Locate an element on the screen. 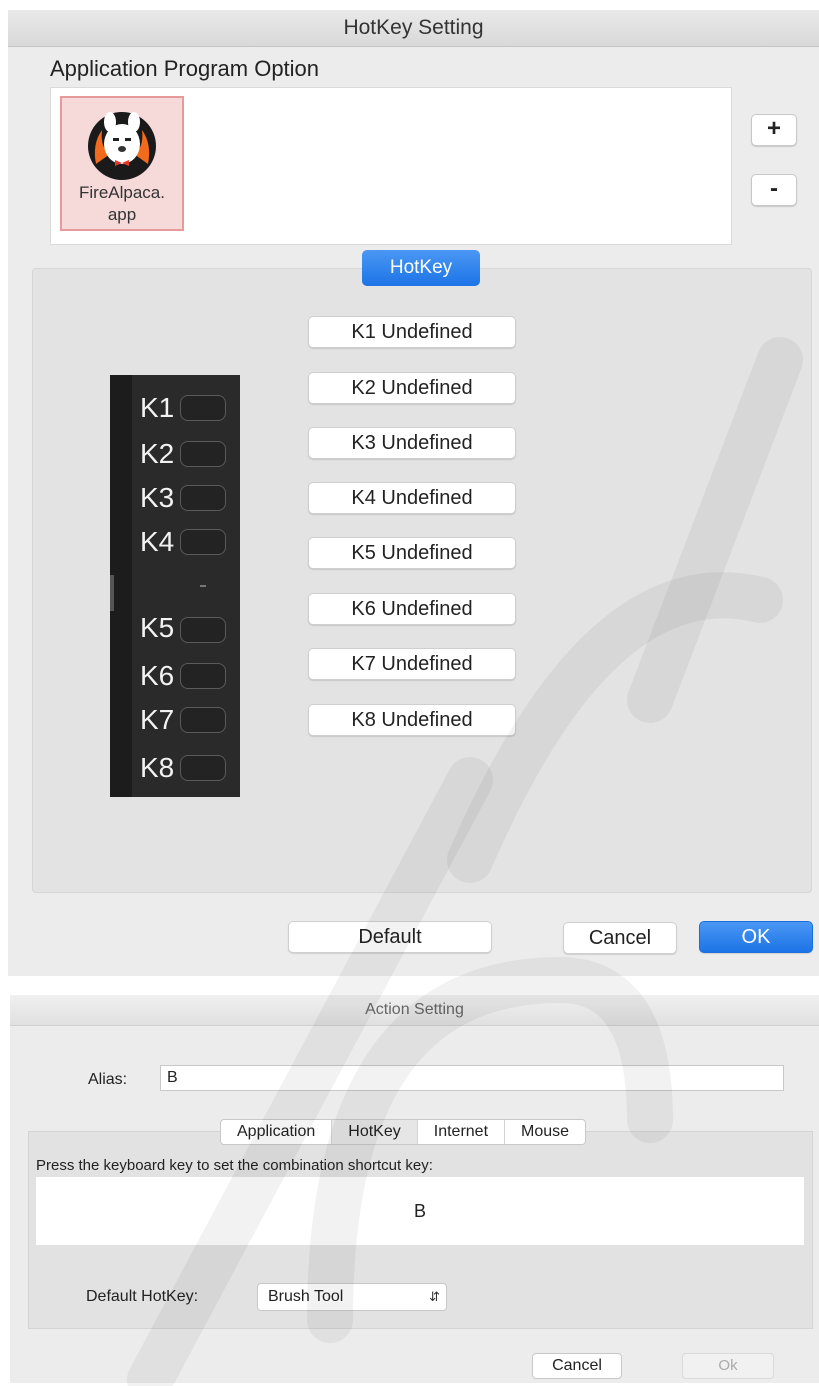  default-hotkey-label: Default HotKey: is located at coordinates (142, 1296).